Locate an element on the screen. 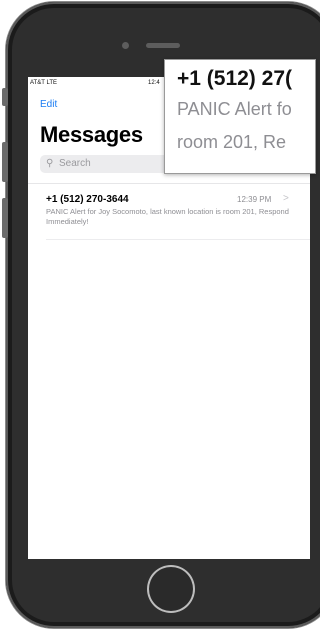 This screenshot has height=632, width=320. page-title: Messages is located at coordinates (91, 134).